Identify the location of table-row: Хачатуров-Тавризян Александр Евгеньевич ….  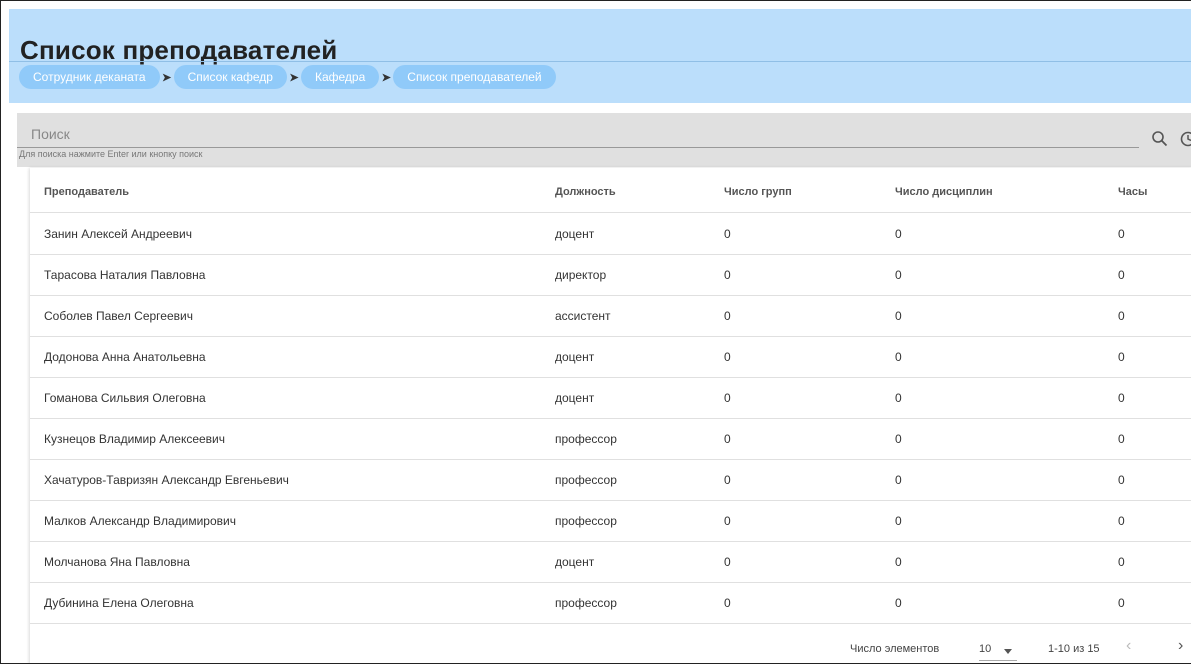
(610, 480).